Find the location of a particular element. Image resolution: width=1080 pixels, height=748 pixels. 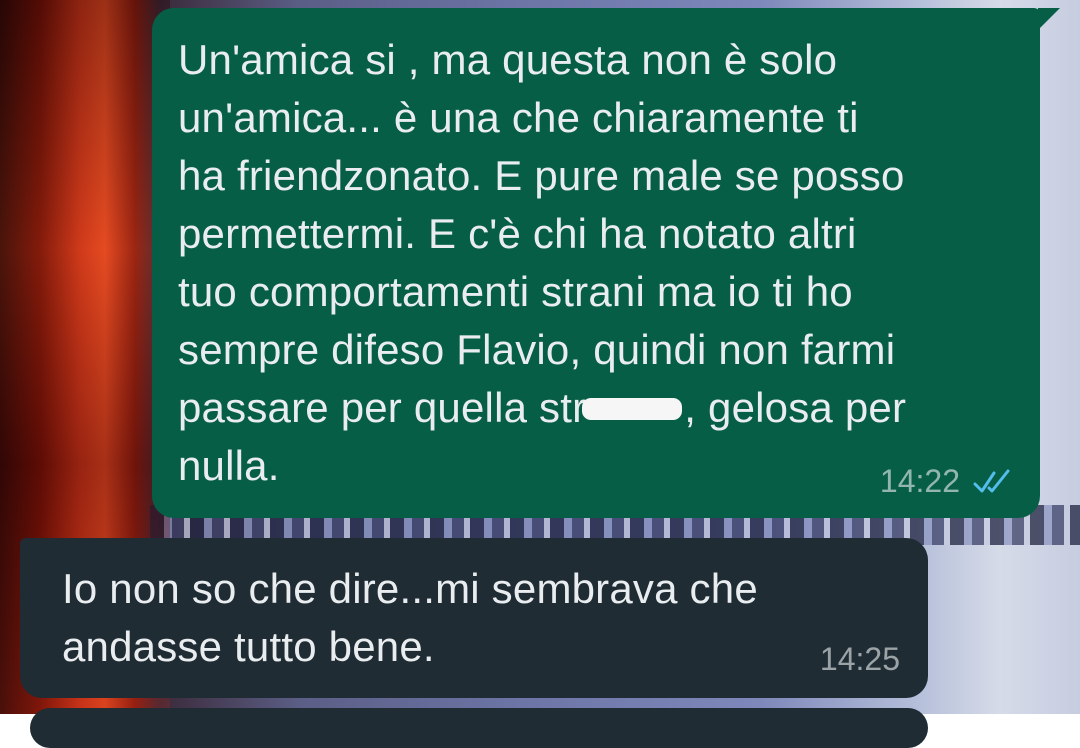

redaction-scribble is located at coordinates (632, 408).